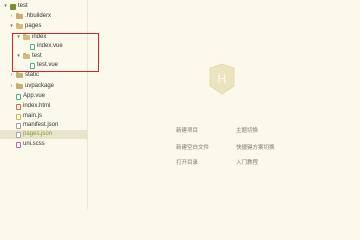 The height and width of the screenshot is (240, 360). I want to click on tree-item-uni-scss: uni.scss, so click(30, 144).